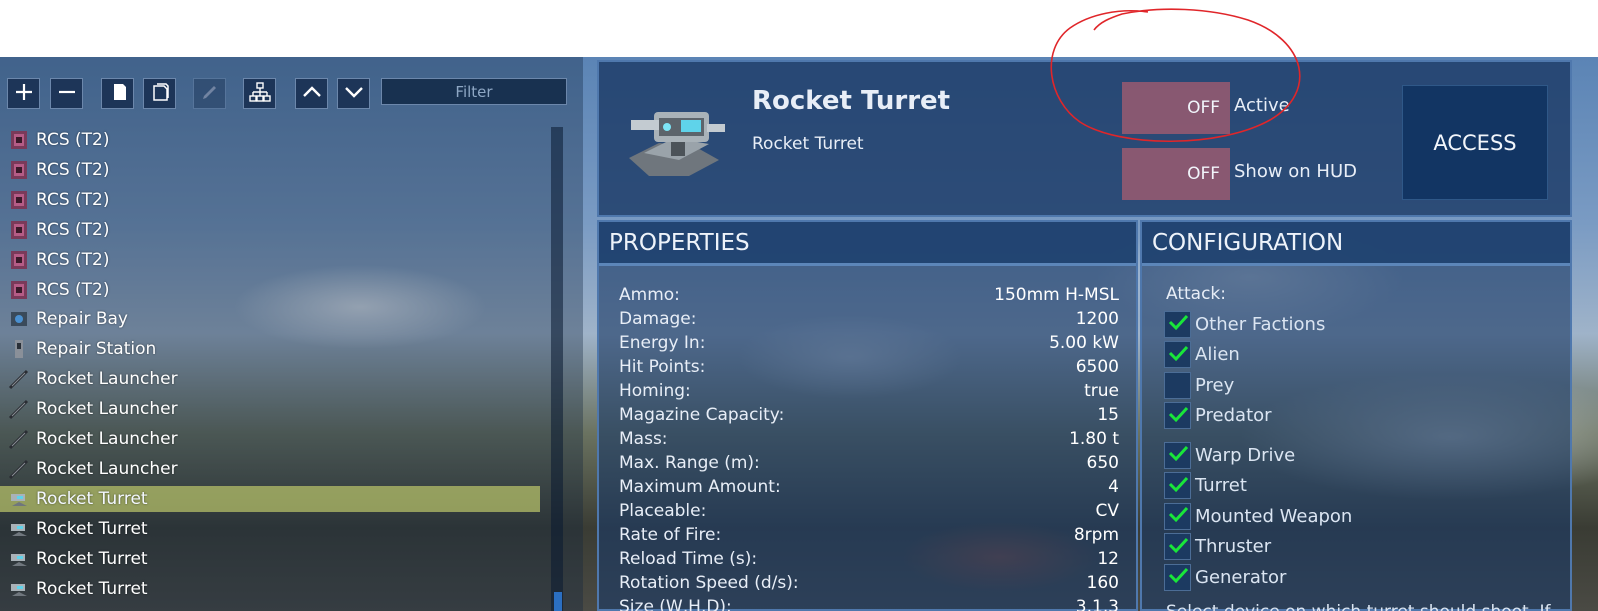  I want to click on property-row: Rotation Speed (d/s): 160, so click(869, 585).